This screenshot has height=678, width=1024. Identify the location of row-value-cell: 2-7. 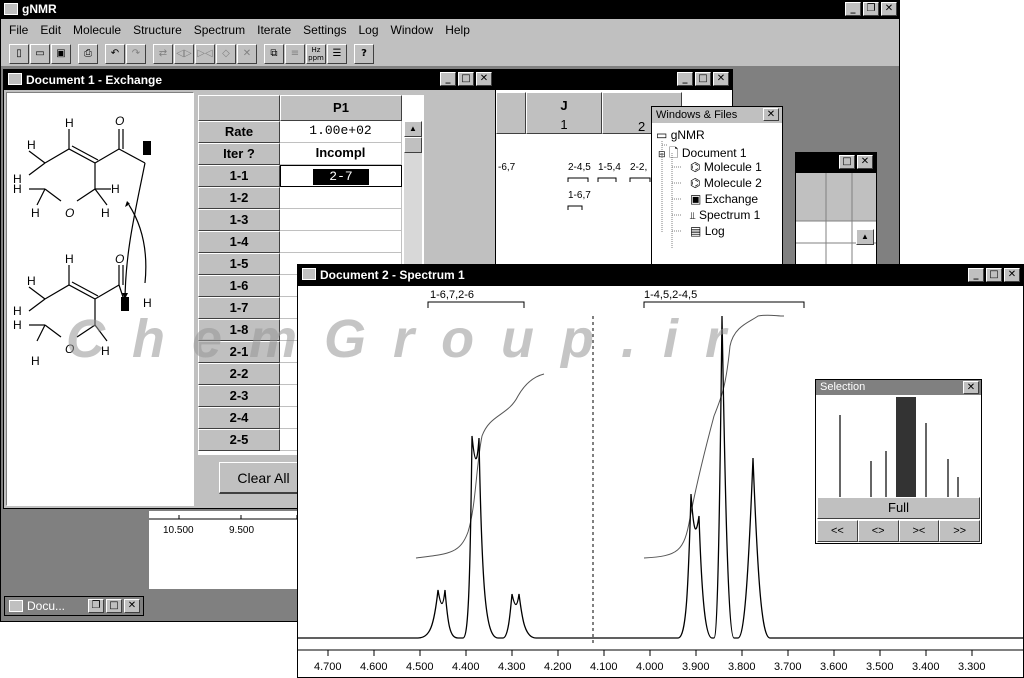
(341, 176).